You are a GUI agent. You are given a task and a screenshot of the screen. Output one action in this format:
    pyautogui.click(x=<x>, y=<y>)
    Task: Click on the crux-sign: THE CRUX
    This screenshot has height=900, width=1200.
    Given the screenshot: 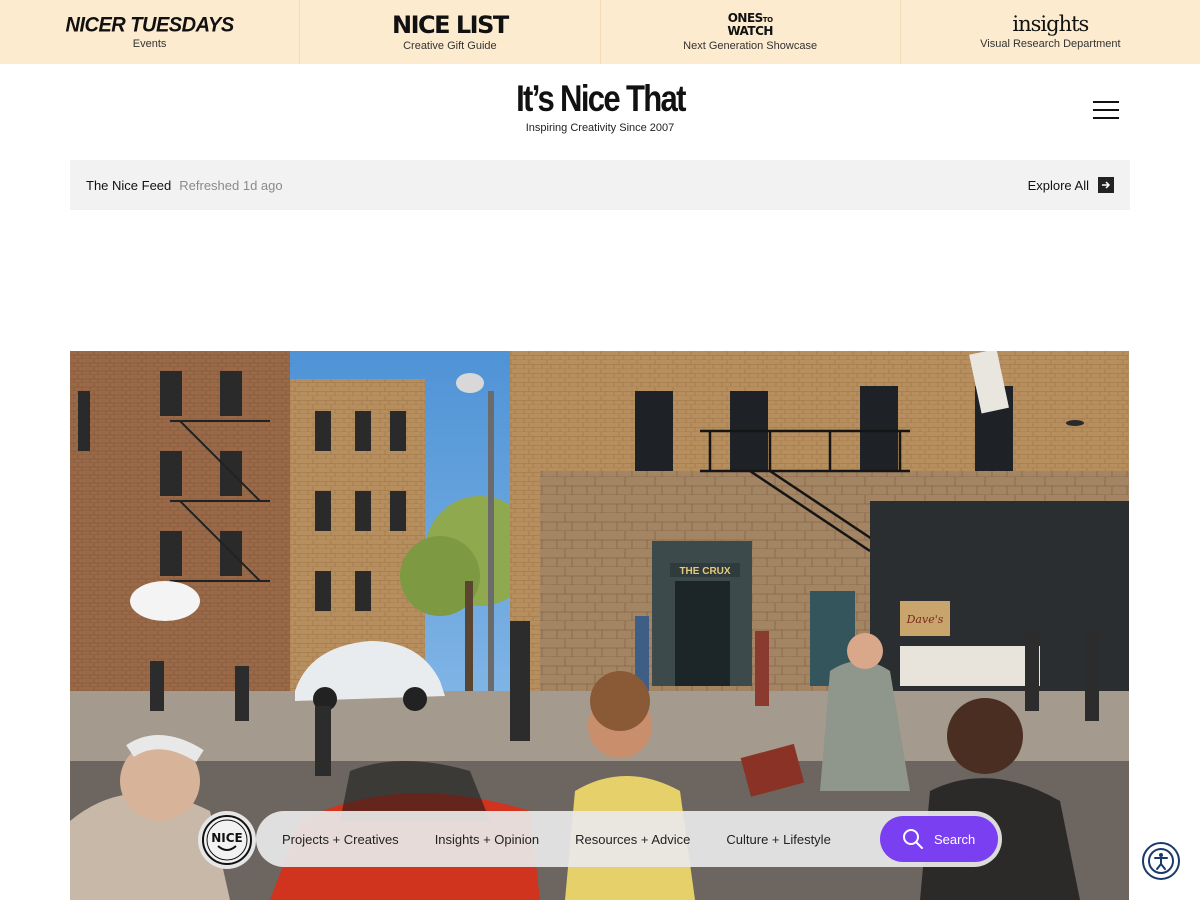 What is the action you would take?
    pyautogui.click(x=704, y=571)
    